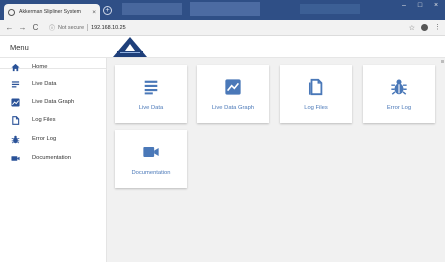  I want to click on sidebar-item-label: Home, so click(40, 67).